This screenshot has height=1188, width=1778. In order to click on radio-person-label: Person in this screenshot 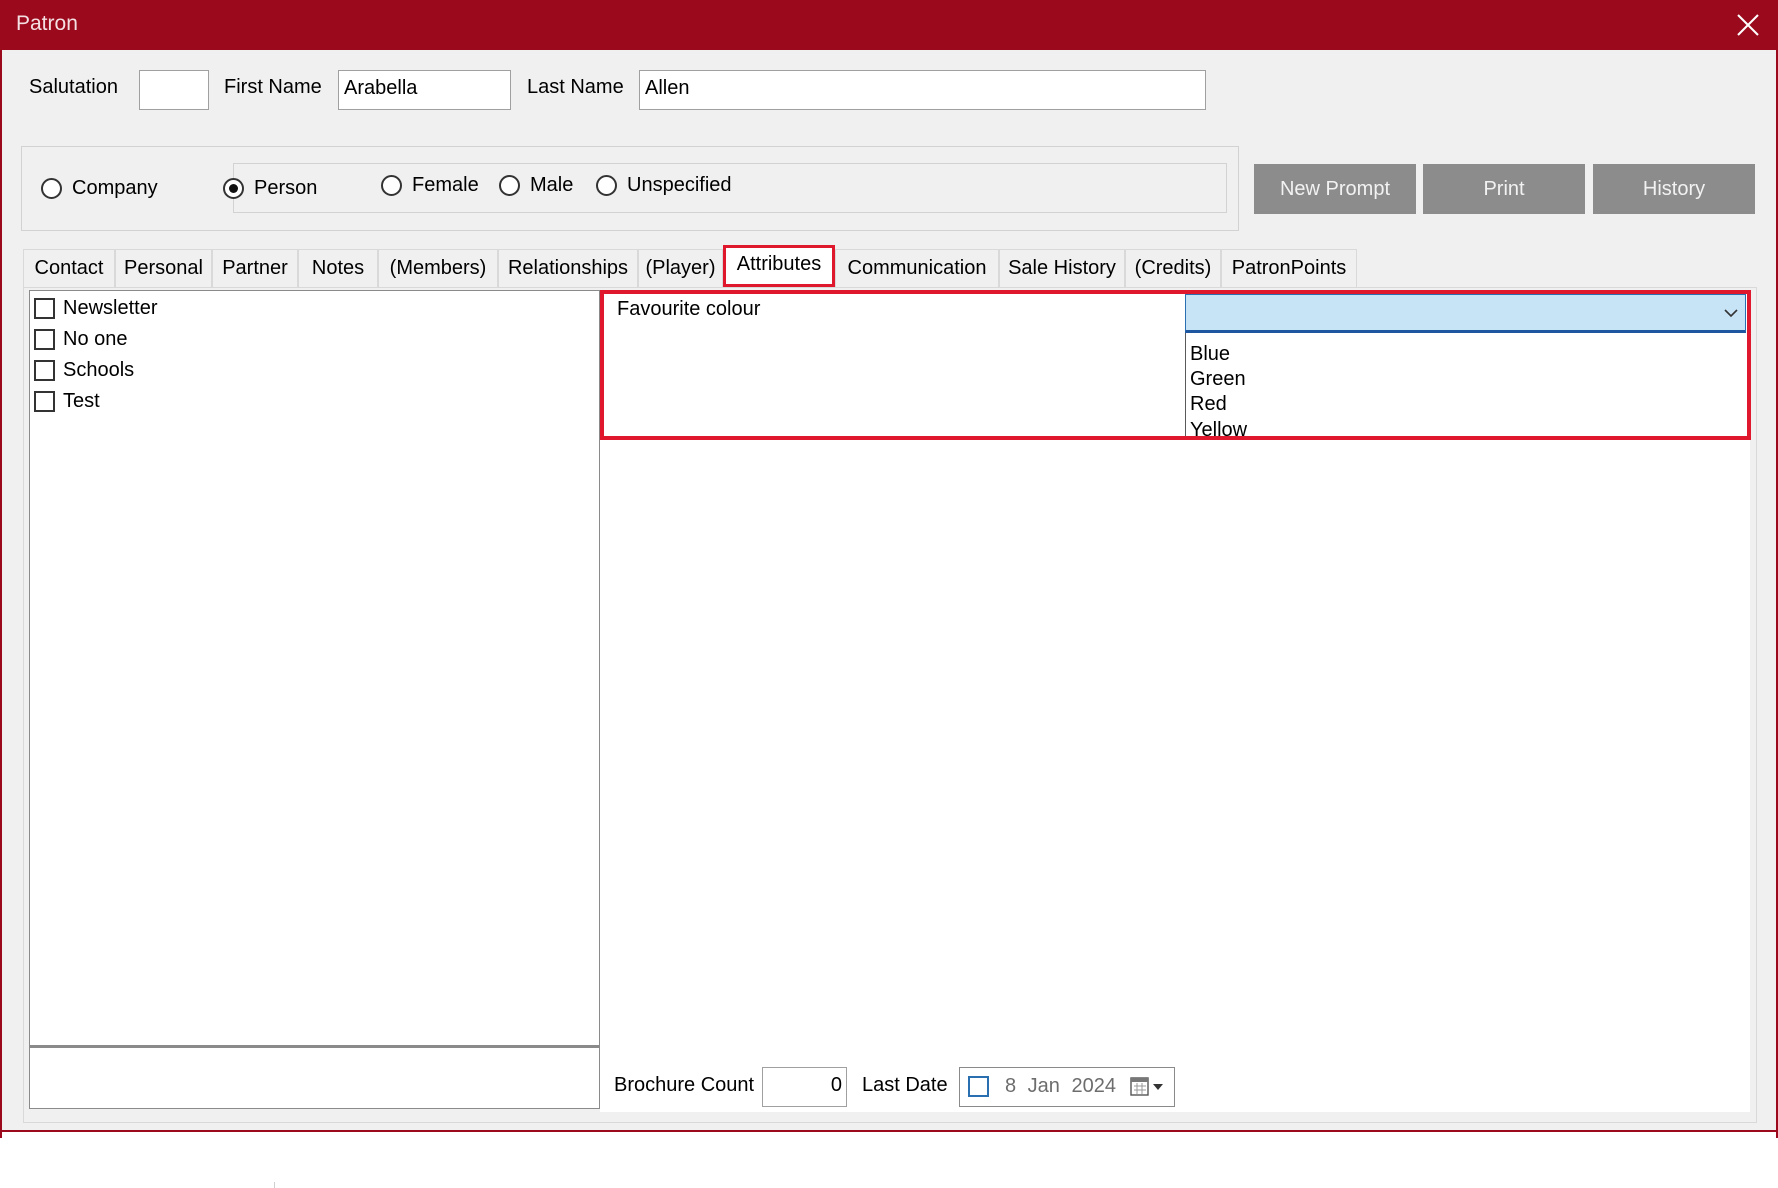, I will do `click(286, 188)`.